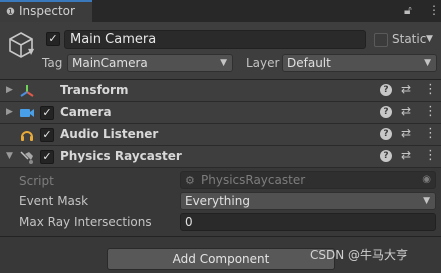  Describe the element at coordinates (94, 90) in the screenshot. I see `component-title: Transform` at that location.